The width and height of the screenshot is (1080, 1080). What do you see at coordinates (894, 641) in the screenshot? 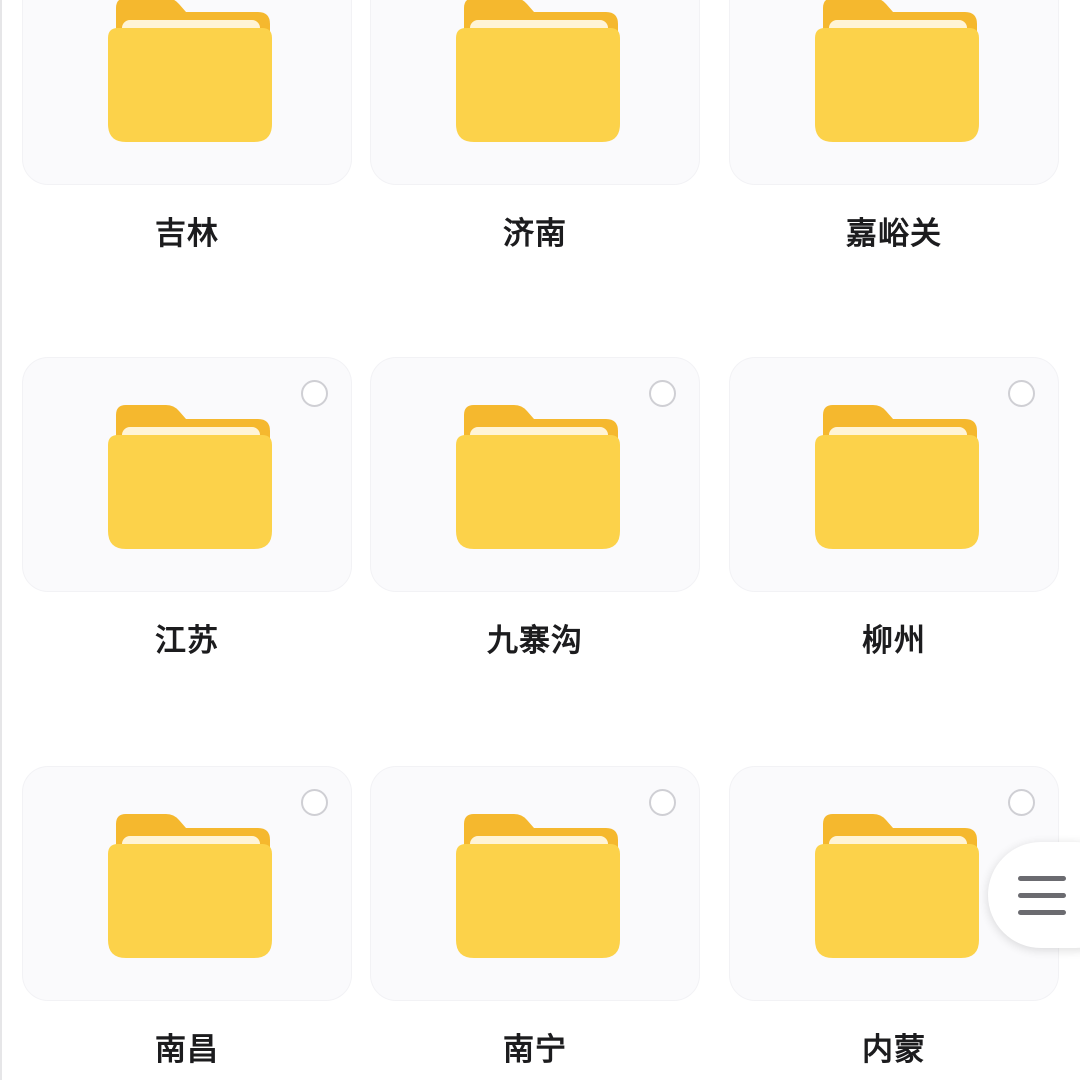
I see `folder-label: 柳州` at bounding box center [894, 641].